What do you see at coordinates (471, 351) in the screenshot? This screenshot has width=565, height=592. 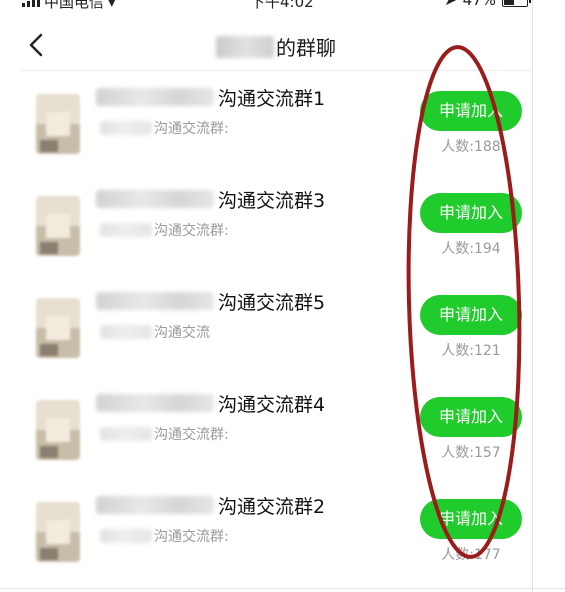 I see `member-count: 人数:121` at bounding box center [471, 351].